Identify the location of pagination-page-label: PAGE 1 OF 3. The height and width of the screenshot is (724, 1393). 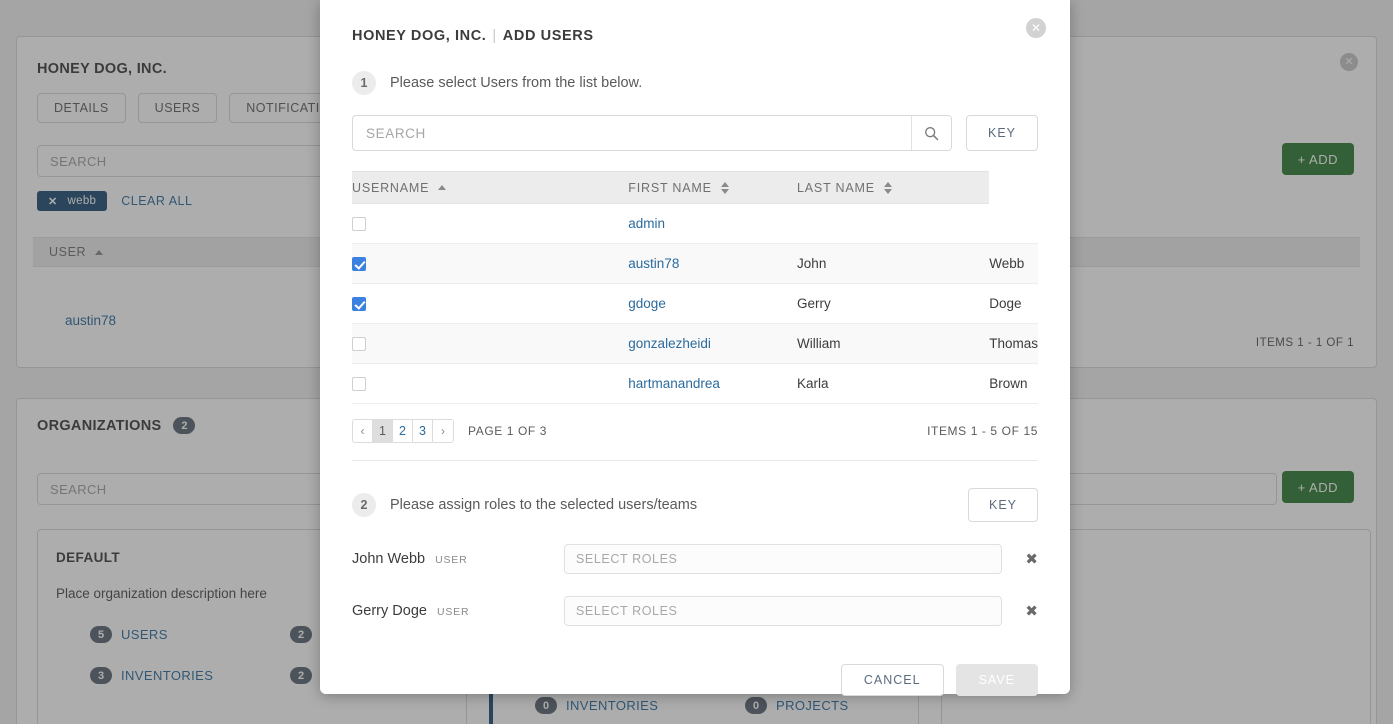
(508, 431).